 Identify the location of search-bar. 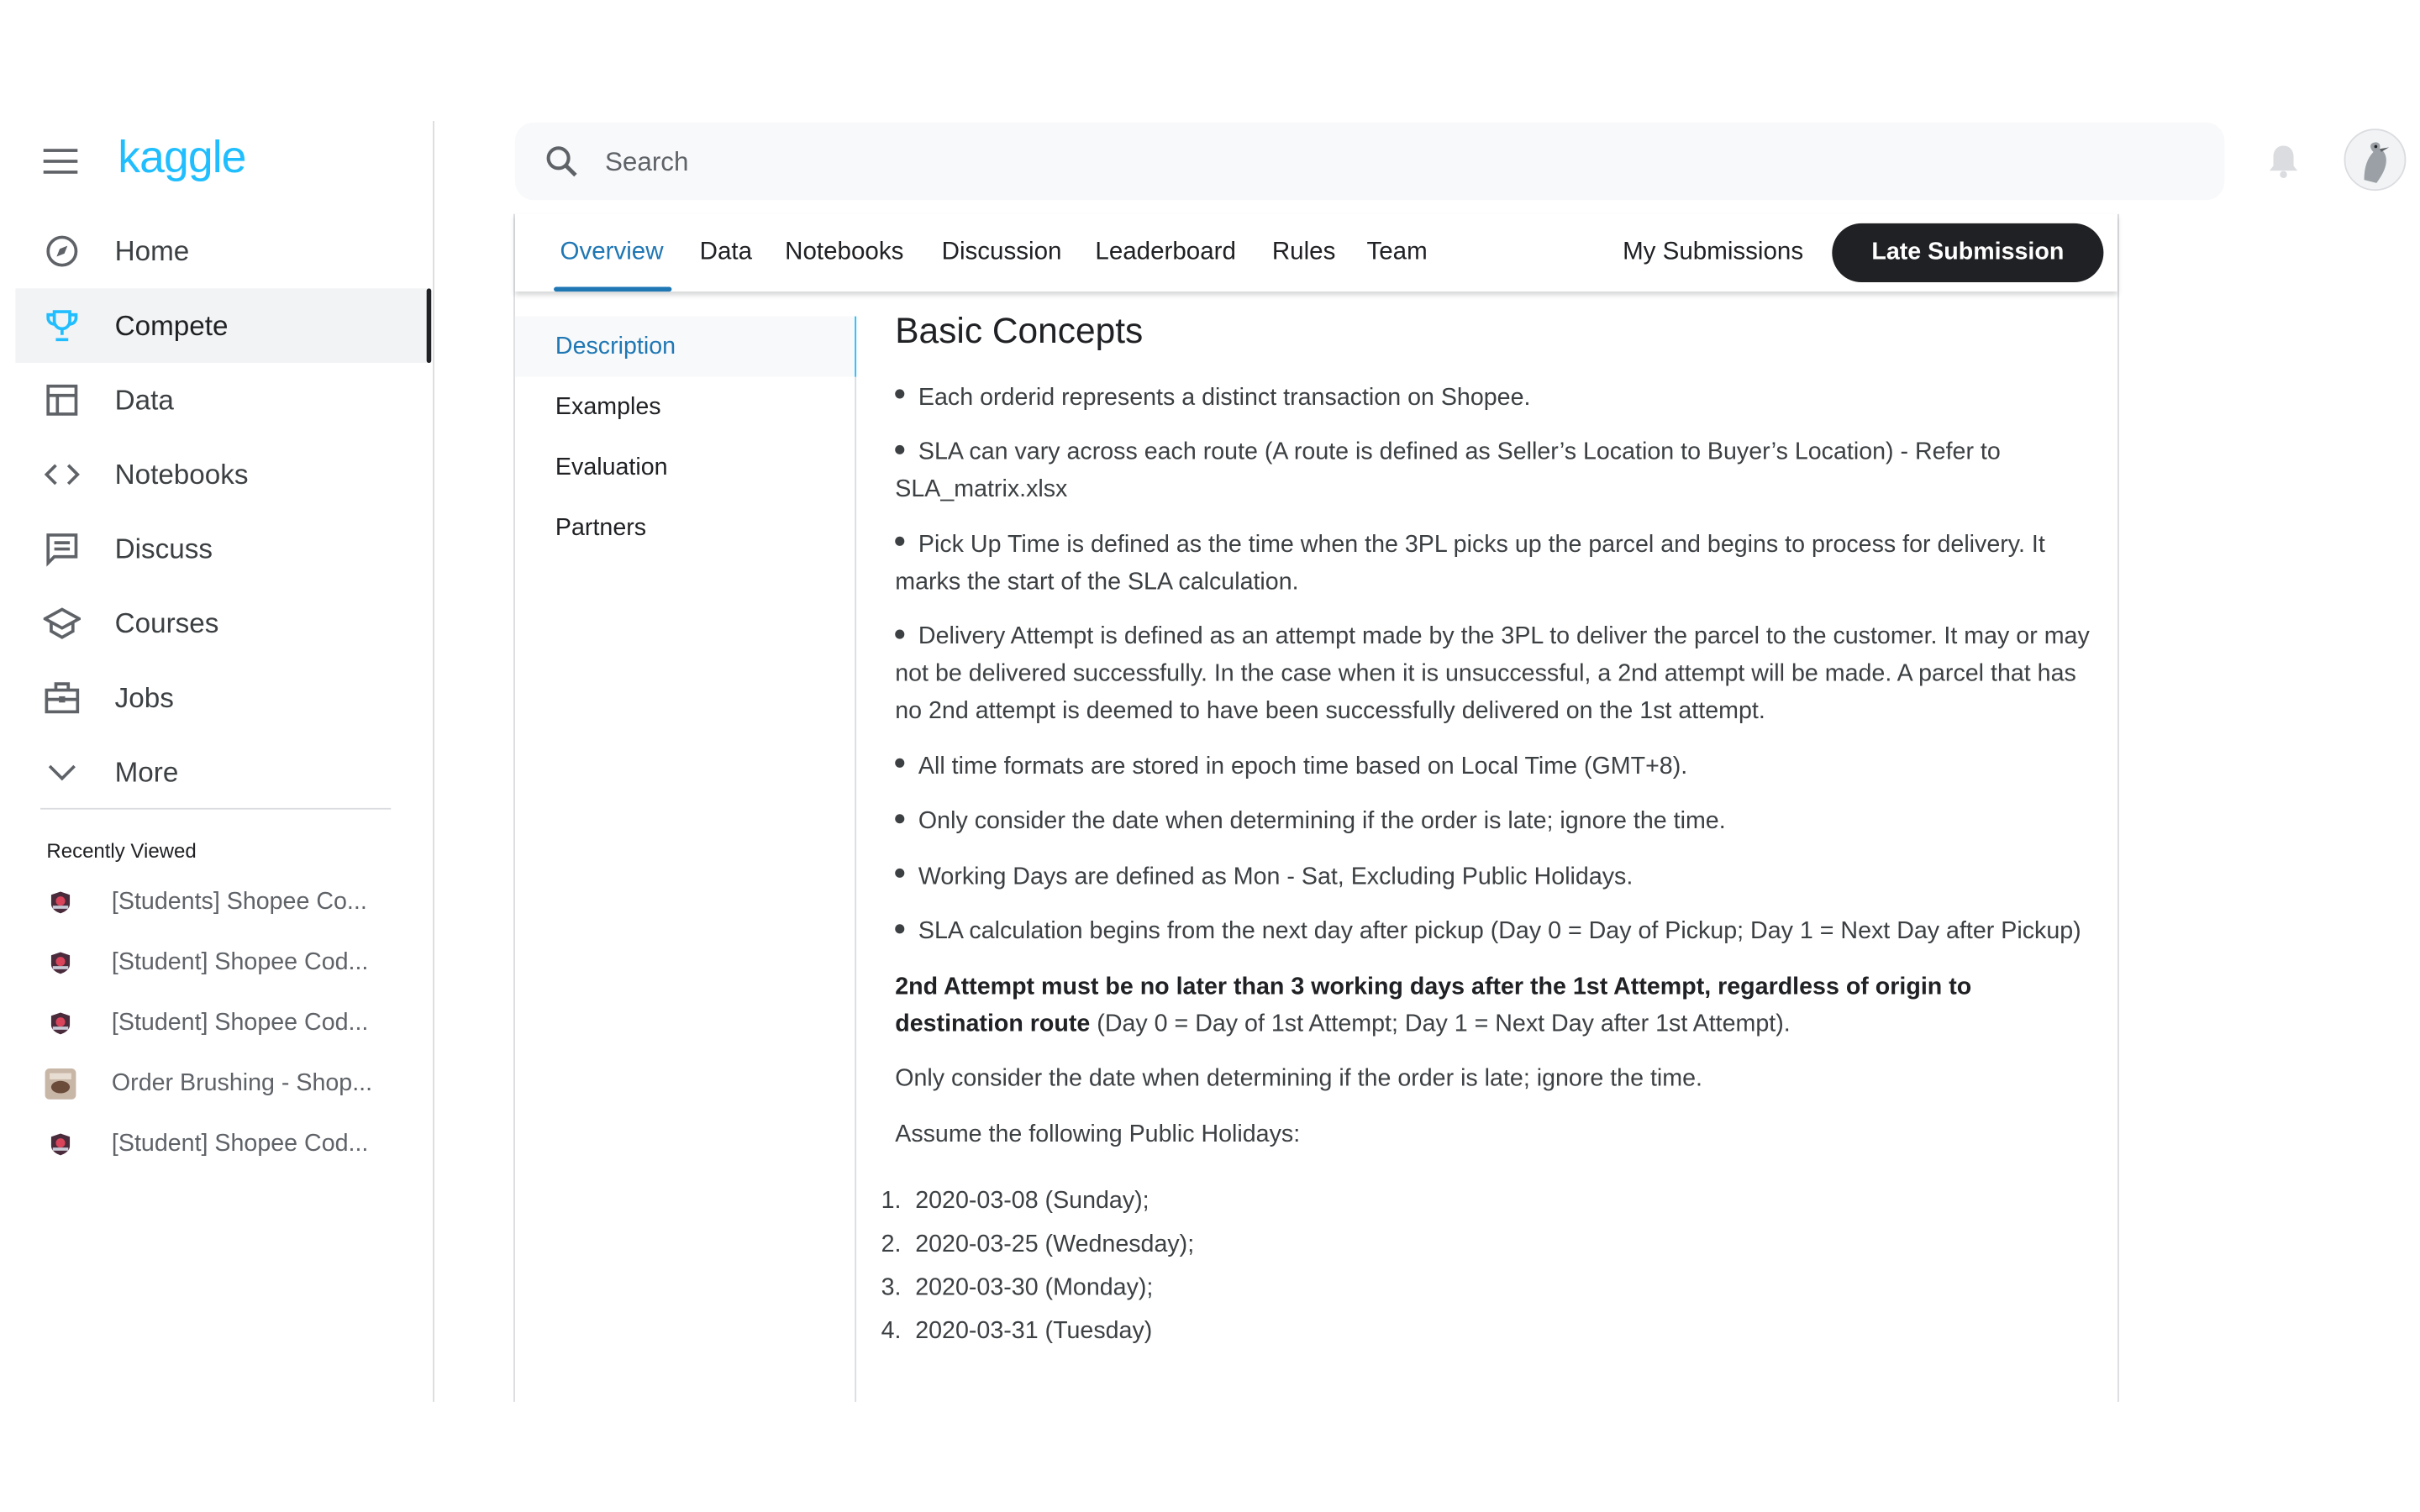
(1369, 162).